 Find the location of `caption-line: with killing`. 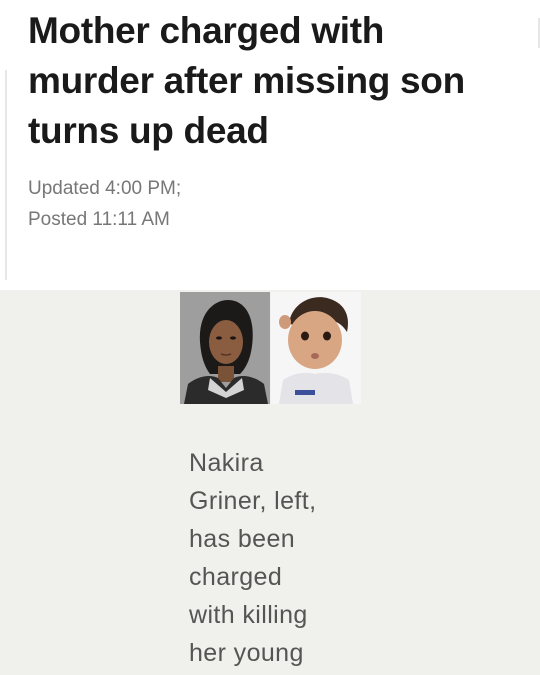

caption-line: with killing is located at coordinates (248, 615).